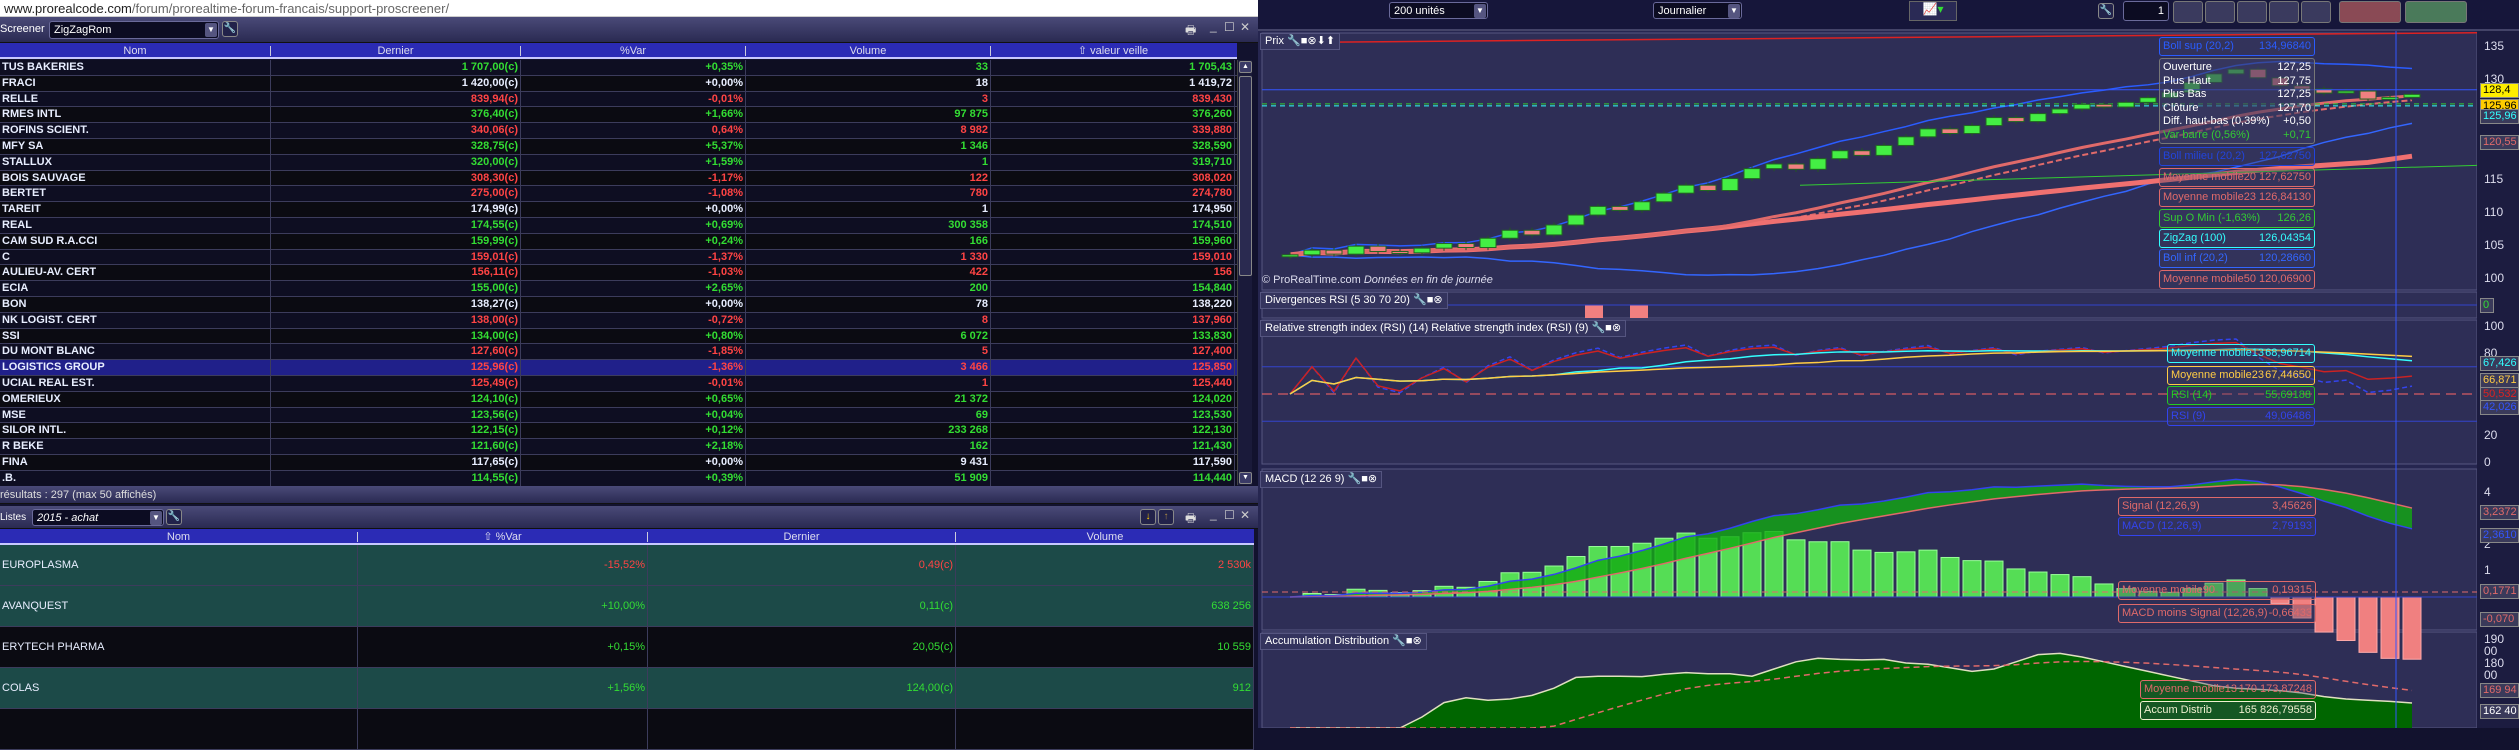 This screenshot has width=2519, height=750. Describe the element at coordinates (1148, 517) in the screenshot. I see `sort-down-arrow-icon: ↓` at that location.